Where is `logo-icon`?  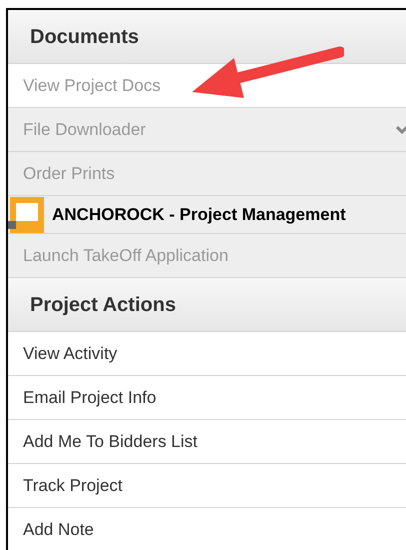 logo-icon is located at coordinates (26, 214).